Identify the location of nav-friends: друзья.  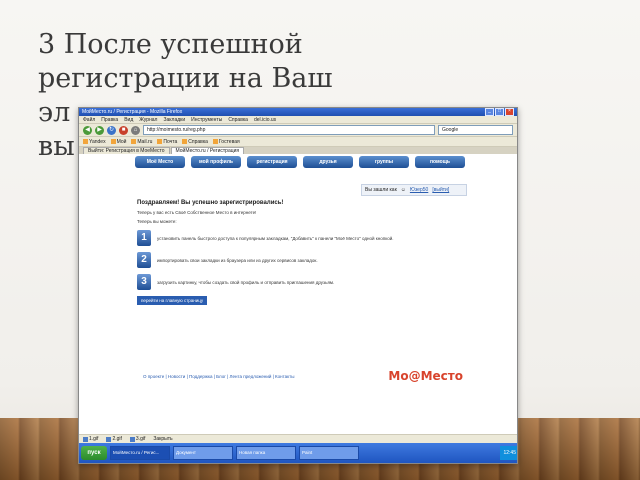
(328, 162).